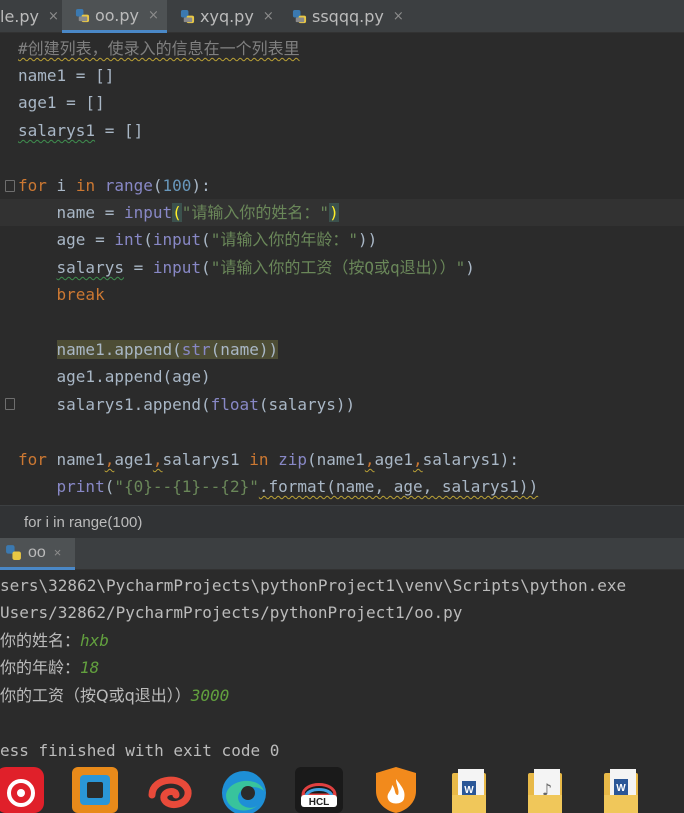 The image size is (684, 813). What do you see at coordinates (170, 789) in the screenshot?
I see `swirl-app-icon` at bounding box center [170, 789].